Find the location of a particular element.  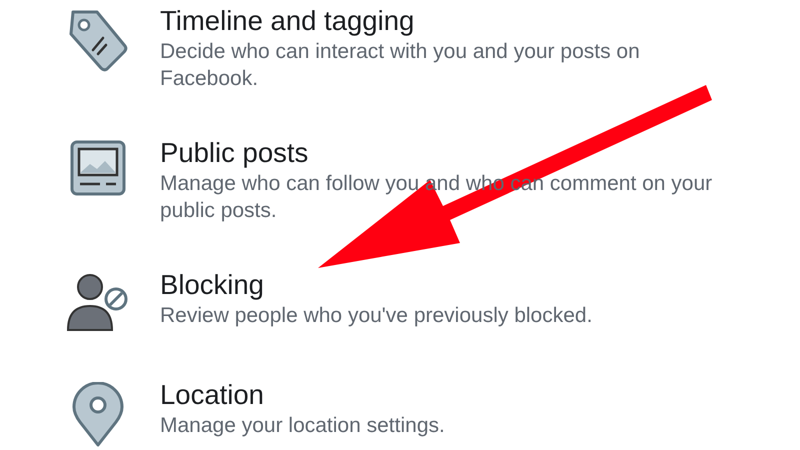

setting-title: Blocking is located at coordinates (450, 285).